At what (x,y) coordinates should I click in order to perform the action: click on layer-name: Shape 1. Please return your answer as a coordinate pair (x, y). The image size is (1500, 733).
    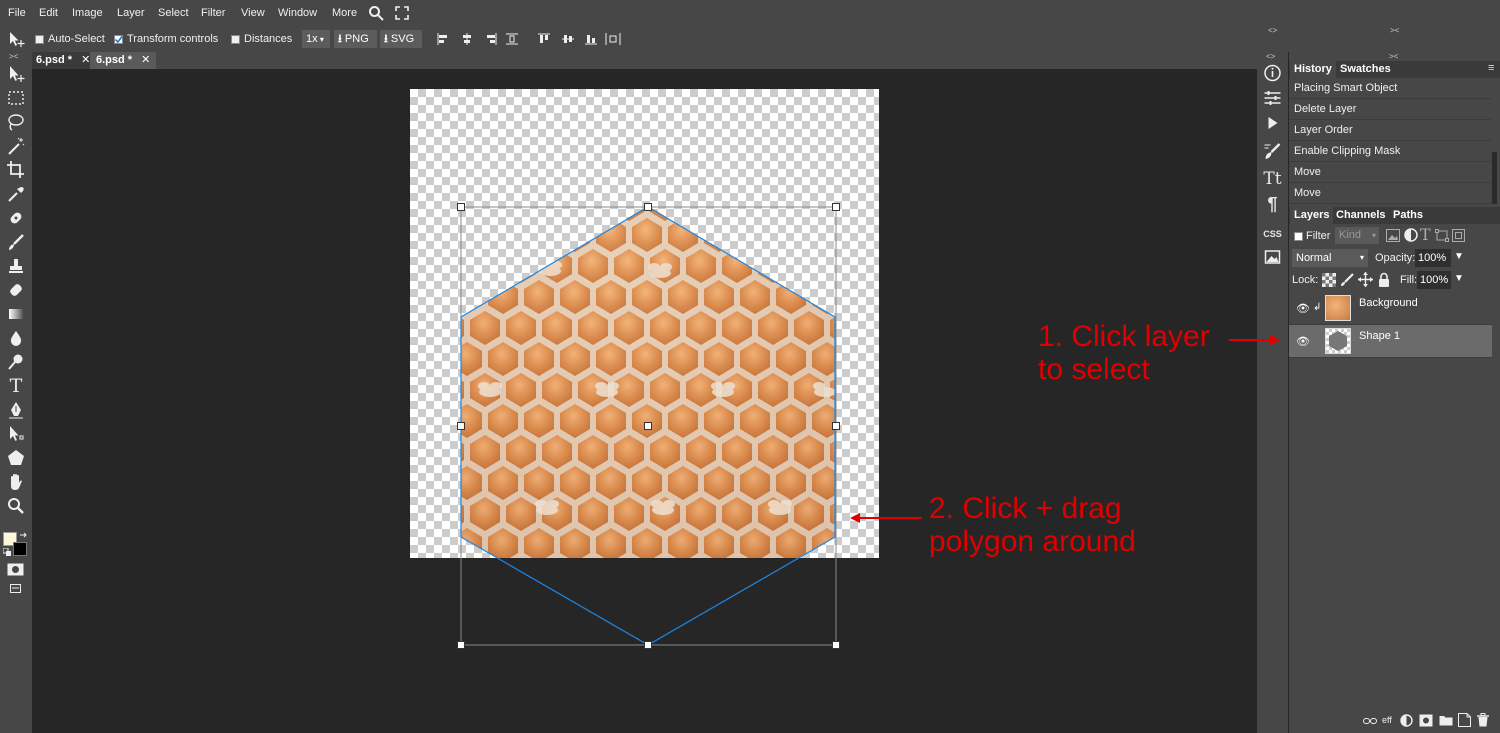
    Looking at the image, I should click on (1379, 336).